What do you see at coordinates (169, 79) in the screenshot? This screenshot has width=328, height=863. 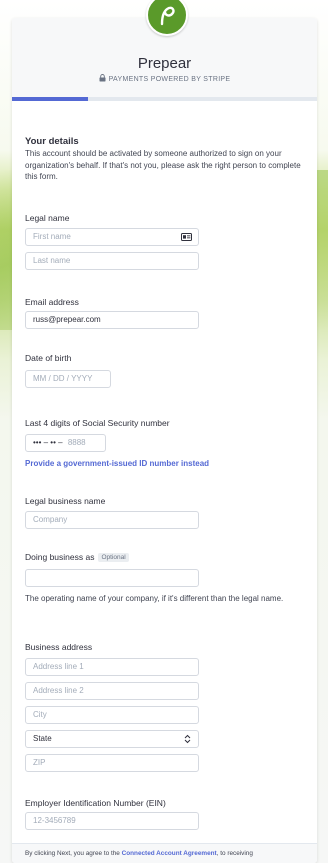 I see `powered-by-text: PAYMENTS POWERED BY STRIPE` at bounding box center [169, 79].